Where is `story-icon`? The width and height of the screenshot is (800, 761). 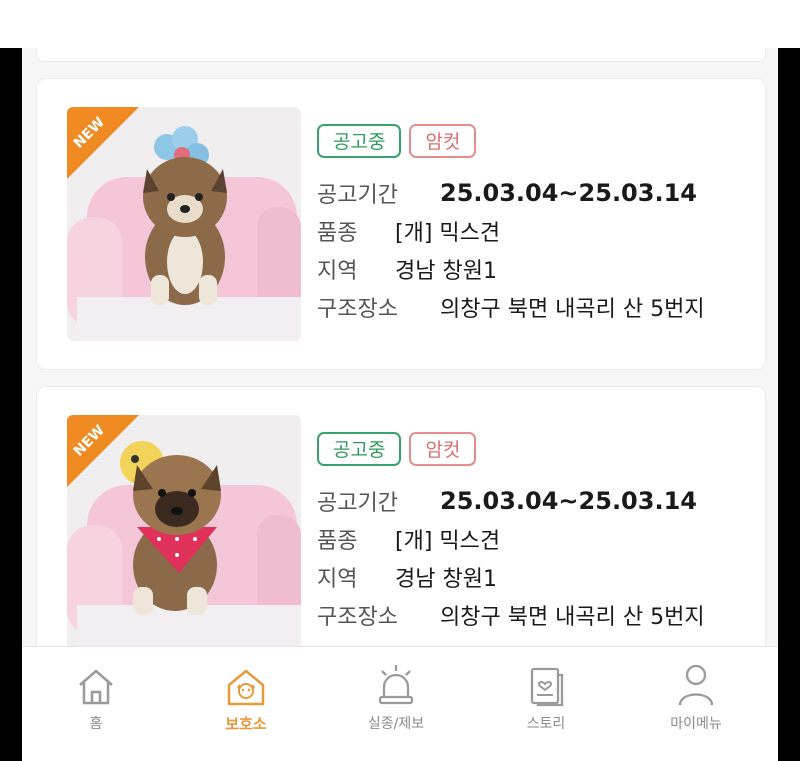 story-icon is located at coordinates (547, 687).